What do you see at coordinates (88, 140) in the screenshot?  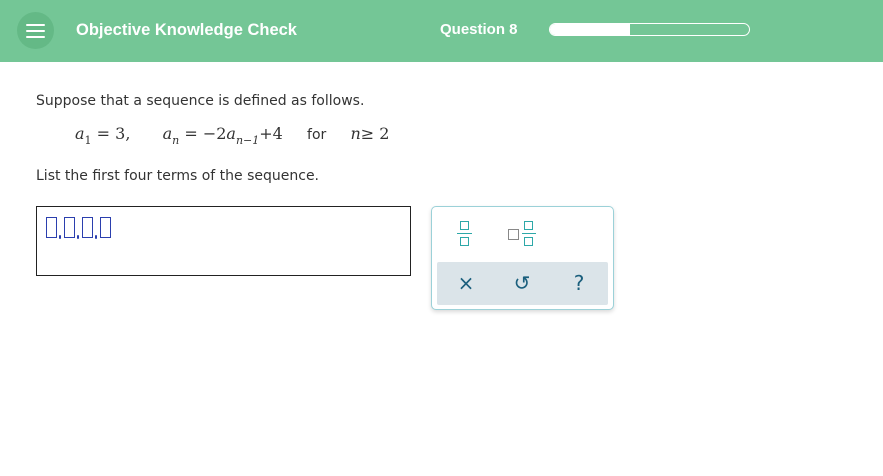 I see `a1-subscript: 1` at bounding box center [88, 140].